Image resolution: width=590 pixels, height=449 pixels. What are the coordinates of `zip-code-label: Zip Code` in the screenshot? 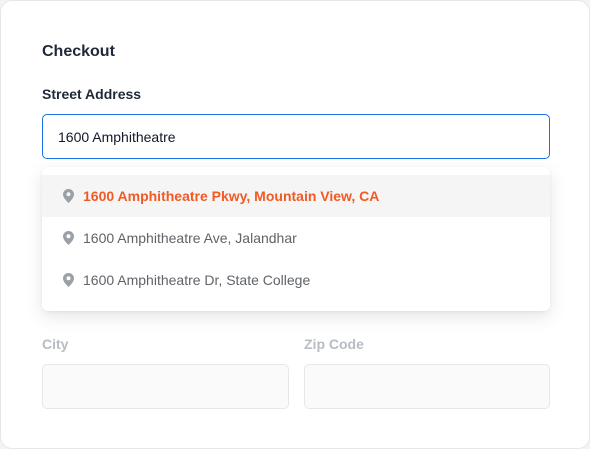 It's located at (334, 344).